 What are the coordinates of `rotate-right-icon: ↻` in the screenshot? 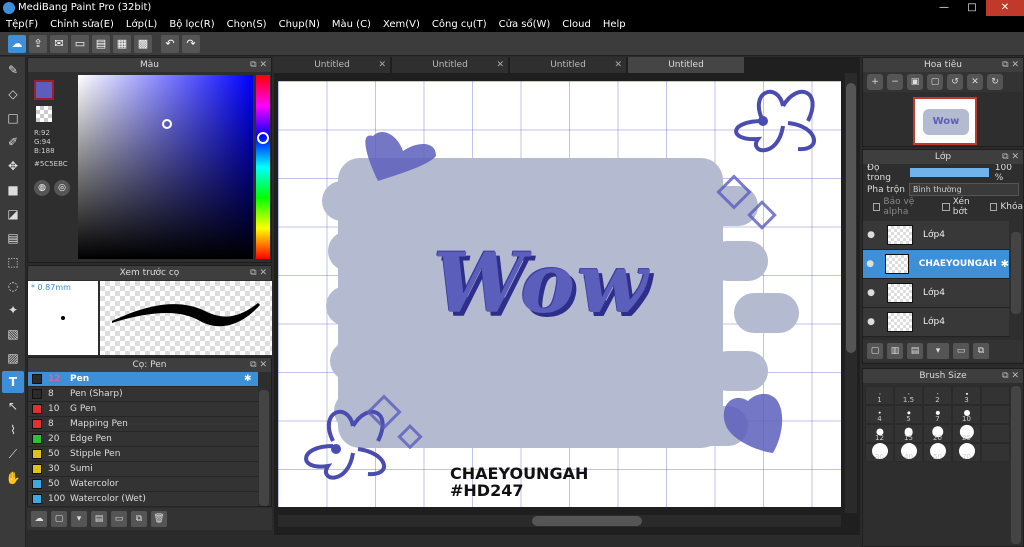 It's located at (995, 82).